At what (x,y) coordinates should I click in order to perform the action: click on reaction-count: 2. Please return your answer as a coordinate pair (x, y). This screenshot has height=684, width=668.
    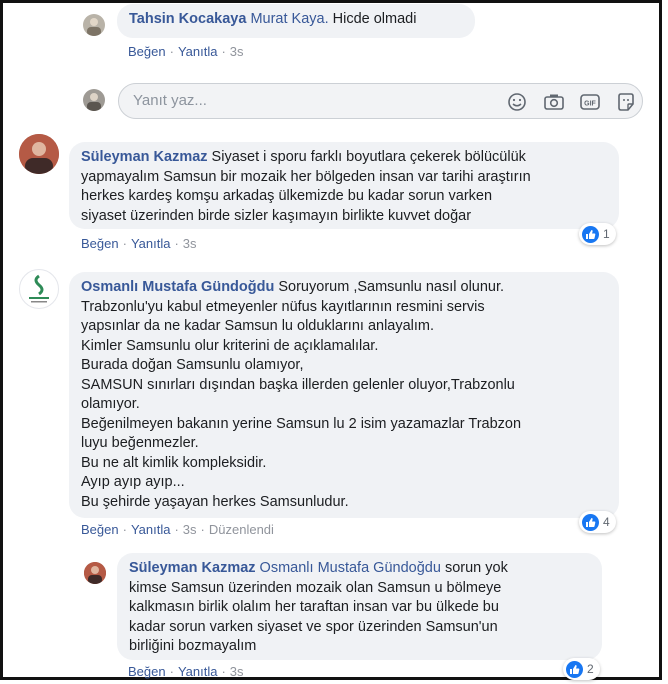
    Looking at the image, I should click on (581, 669).